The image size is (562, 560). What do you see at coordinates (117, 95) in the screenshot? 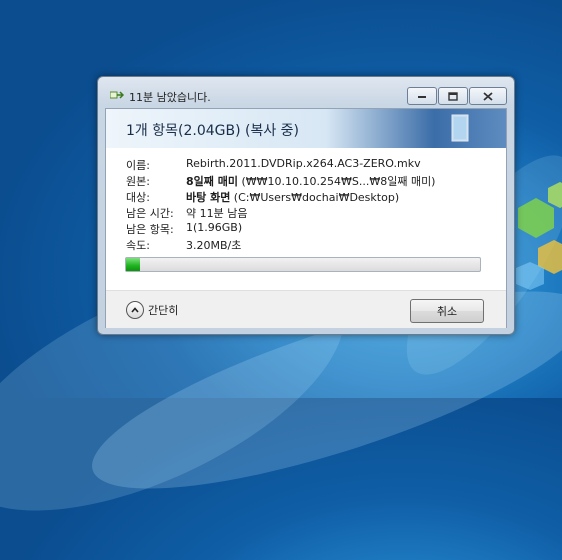
I see `copy-icon` at bounding box center [117, 95].